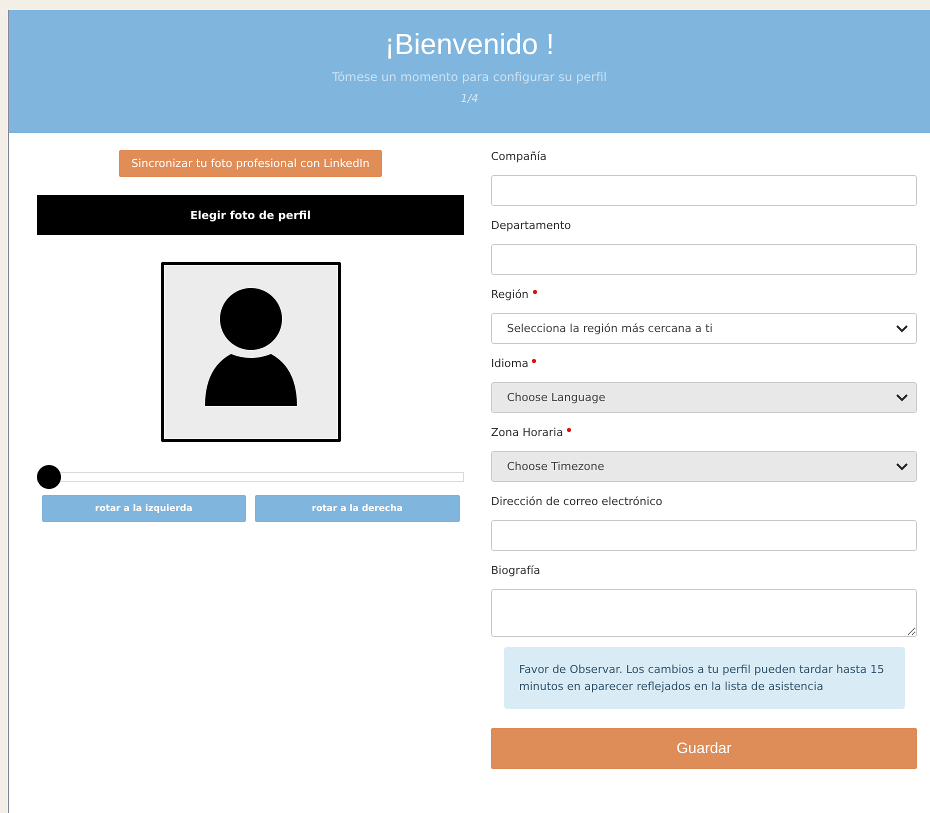  Describe the element at coordinates (469, 77) in the screenshot. I see `subtitle: Tómese un momento para configurar su perfil` at that location.